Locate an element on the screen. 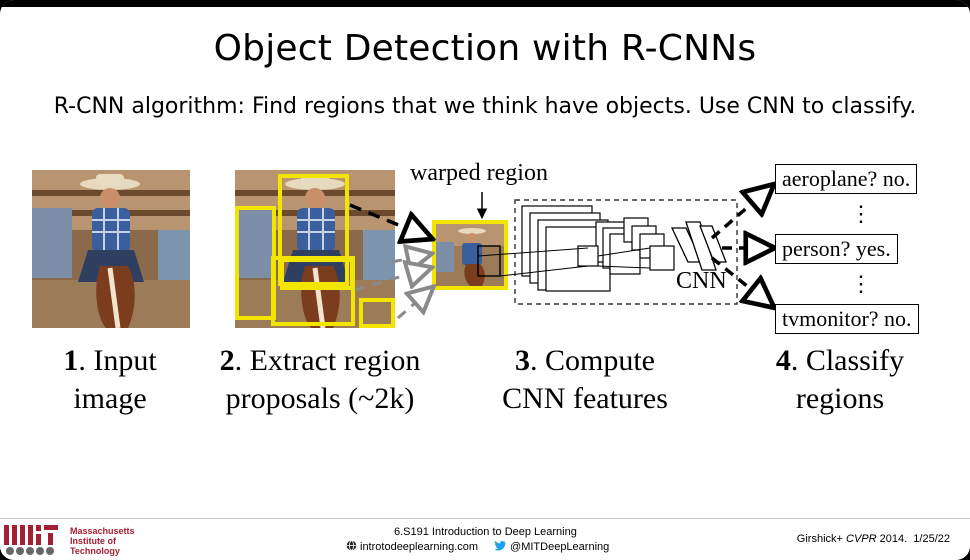 Image resolution: width=970 pixels, height=560 pixels. feature-maps is located at coordinates (598, 248).